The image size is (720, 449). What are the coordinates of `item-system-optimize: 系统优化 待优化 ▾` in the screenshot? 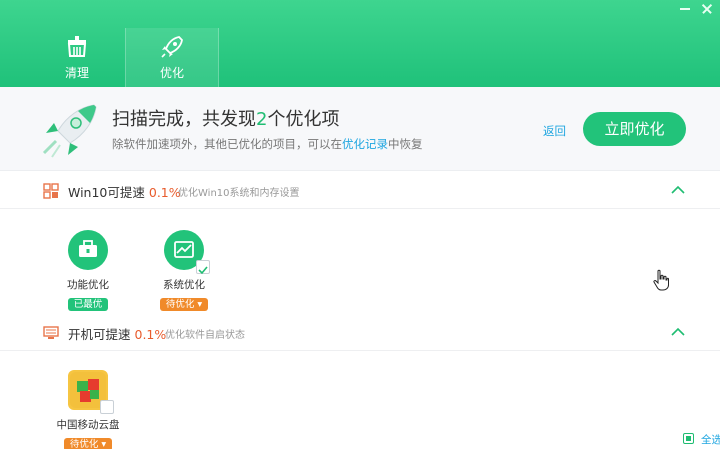 It's located at (184, 270).